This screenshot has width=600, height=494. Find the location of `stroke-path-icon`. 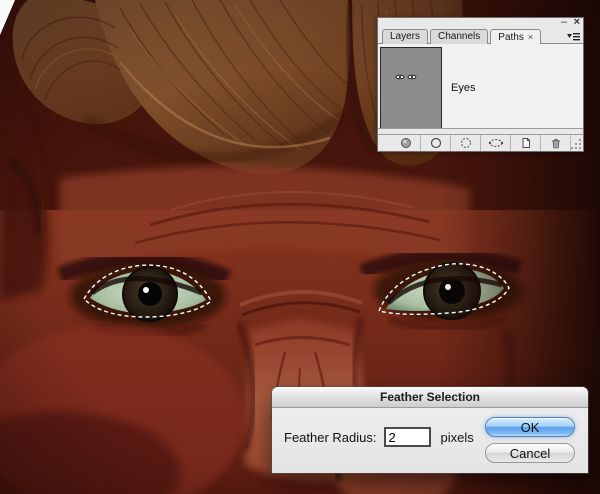

stroke-path-icon is located at coordinates (436, 143).